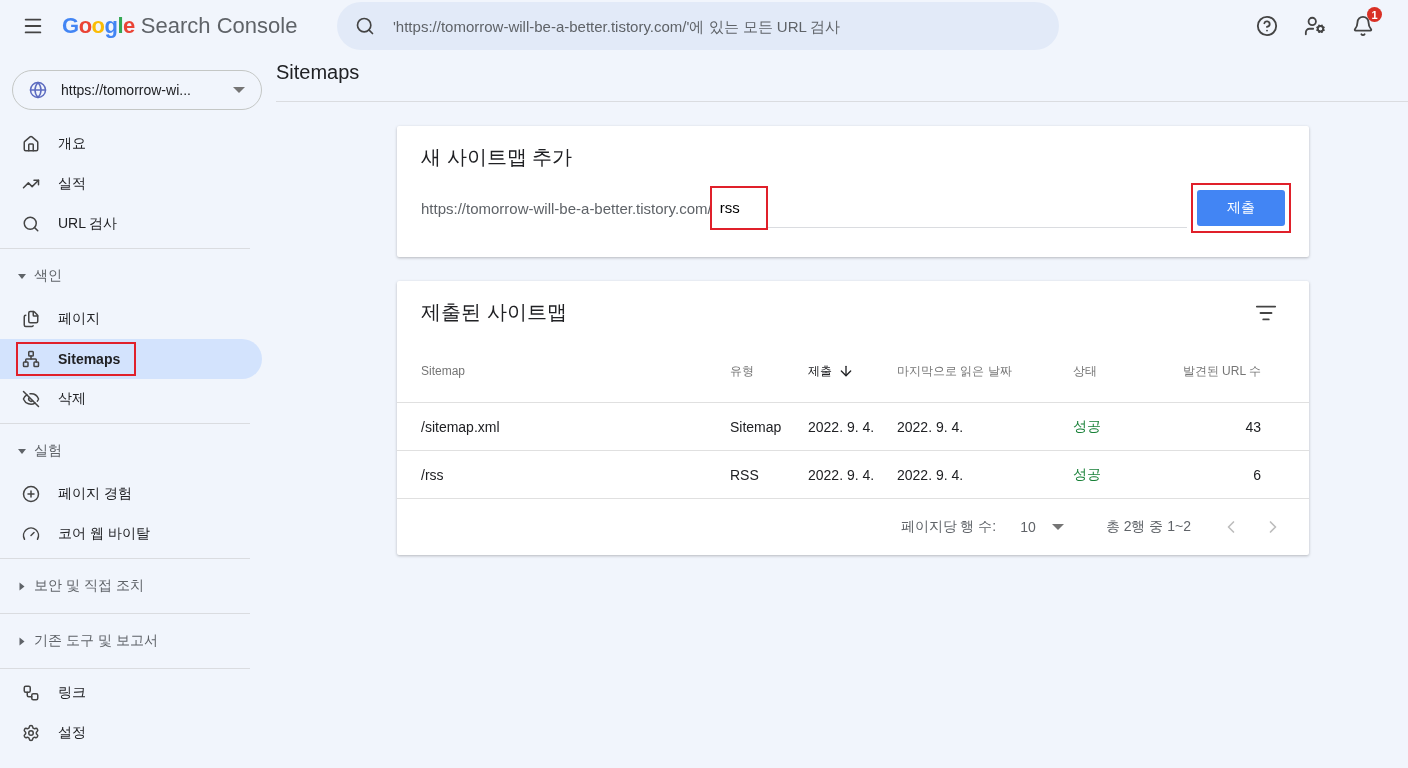  Describe the element at coordinates (31, 693) in the screenshot. I see `network-icon` at that location.